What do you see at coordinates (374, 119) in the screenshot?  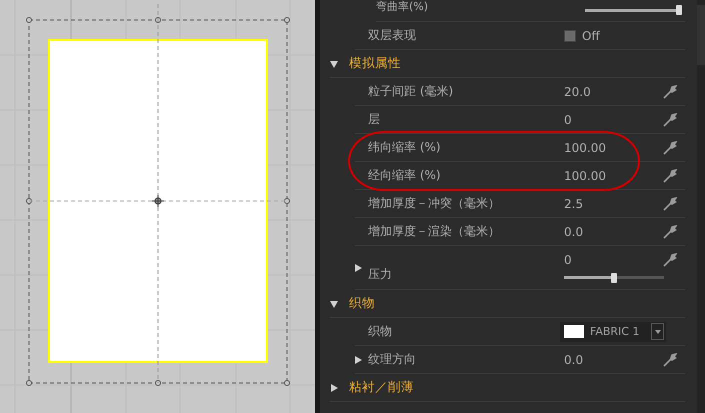 I see `property-label: 层` at bounding box center [374, 119].